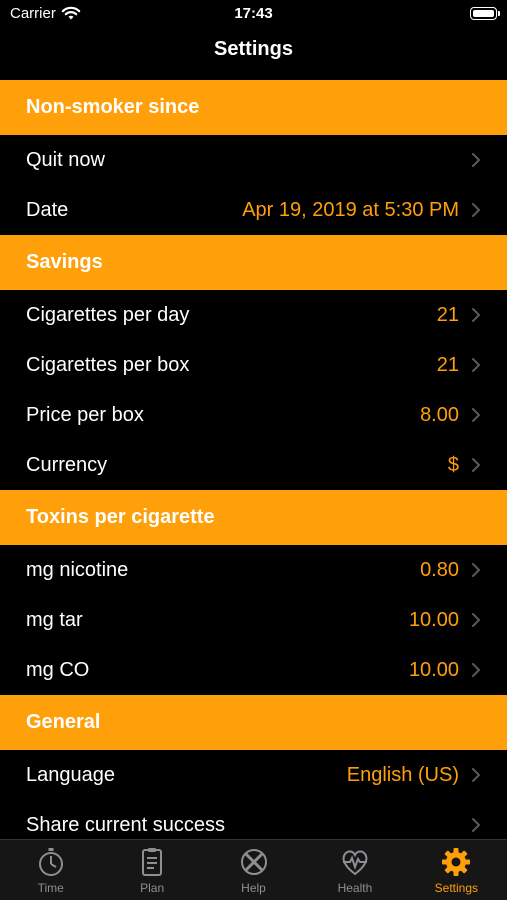  I want to click on row-mg-nicotine: mg nicotine 0.80, so click(253, 570).